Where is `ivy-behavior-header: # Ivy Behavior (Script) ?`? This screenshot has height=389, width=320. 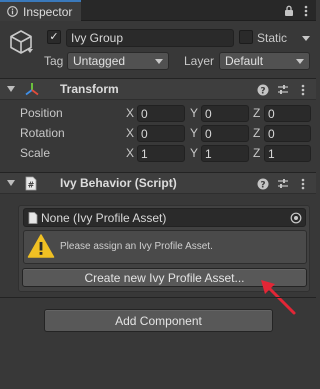
ivy-behavior-header: # Ivy Behavior (Script) ? is located at coordinates (158, 183).